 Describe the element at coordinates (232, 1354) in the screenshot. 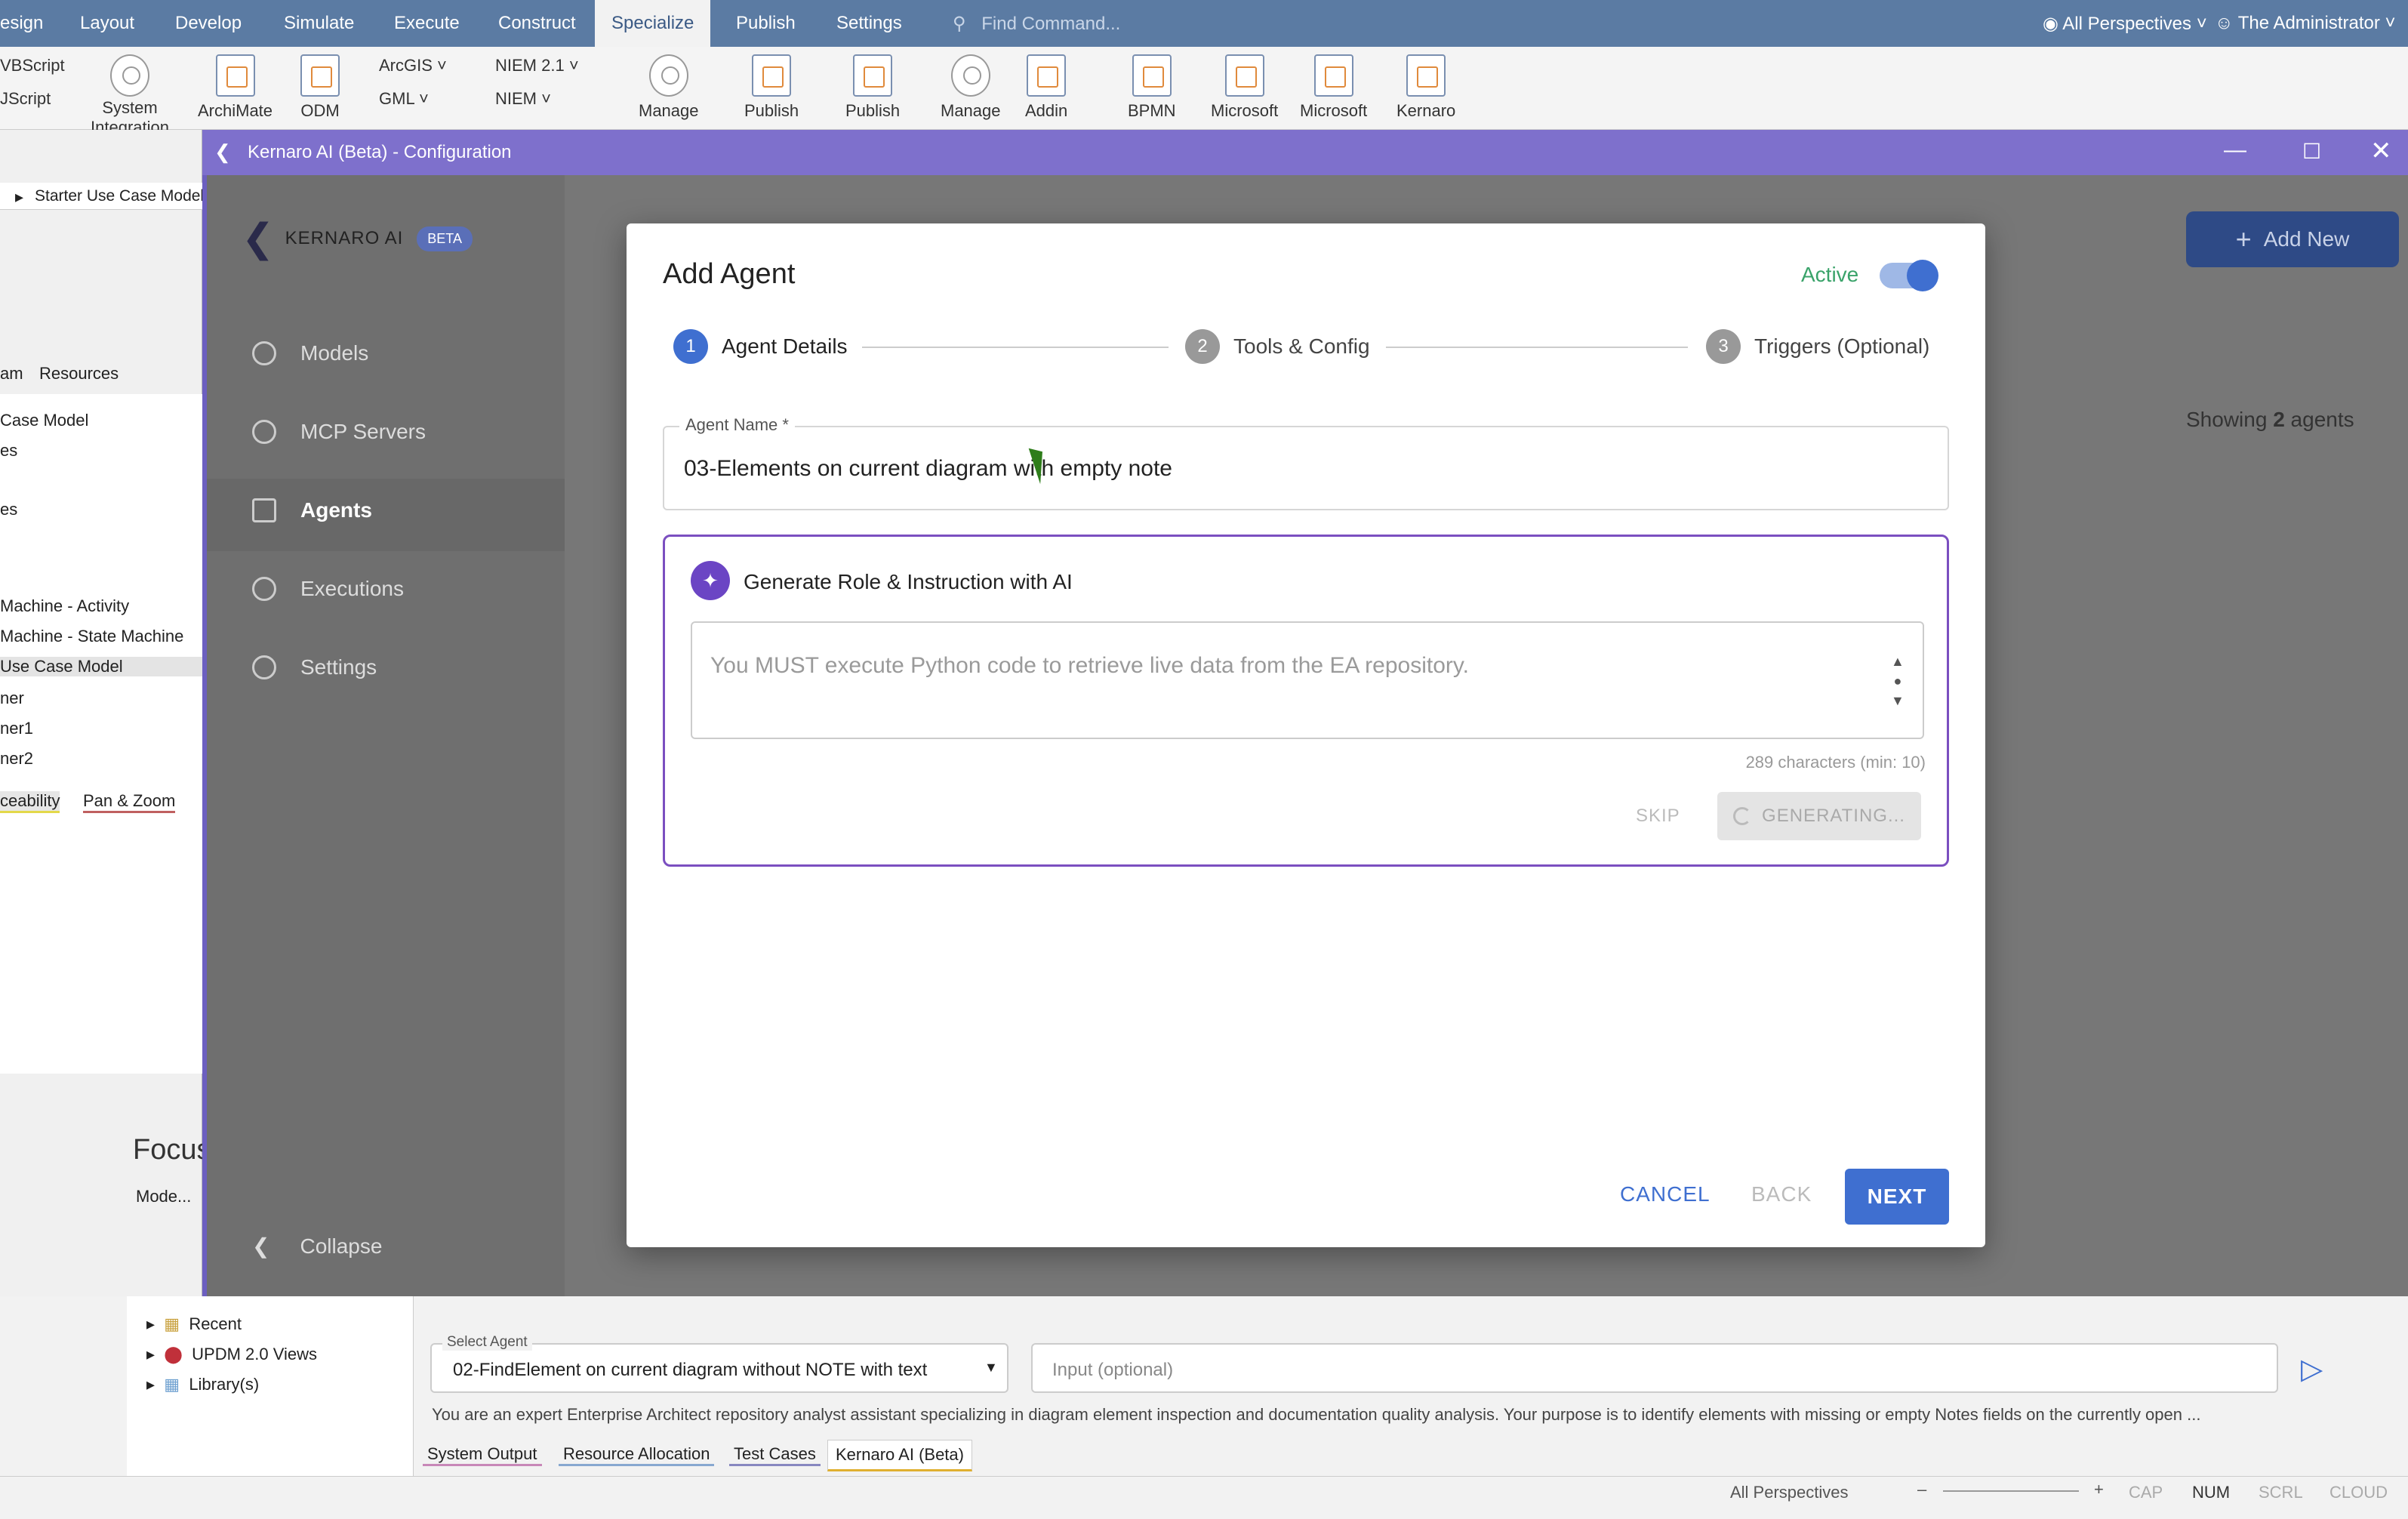

I see `tree-item-updm: ▸ ⬤ UPDM 2.0 Views` at that location.